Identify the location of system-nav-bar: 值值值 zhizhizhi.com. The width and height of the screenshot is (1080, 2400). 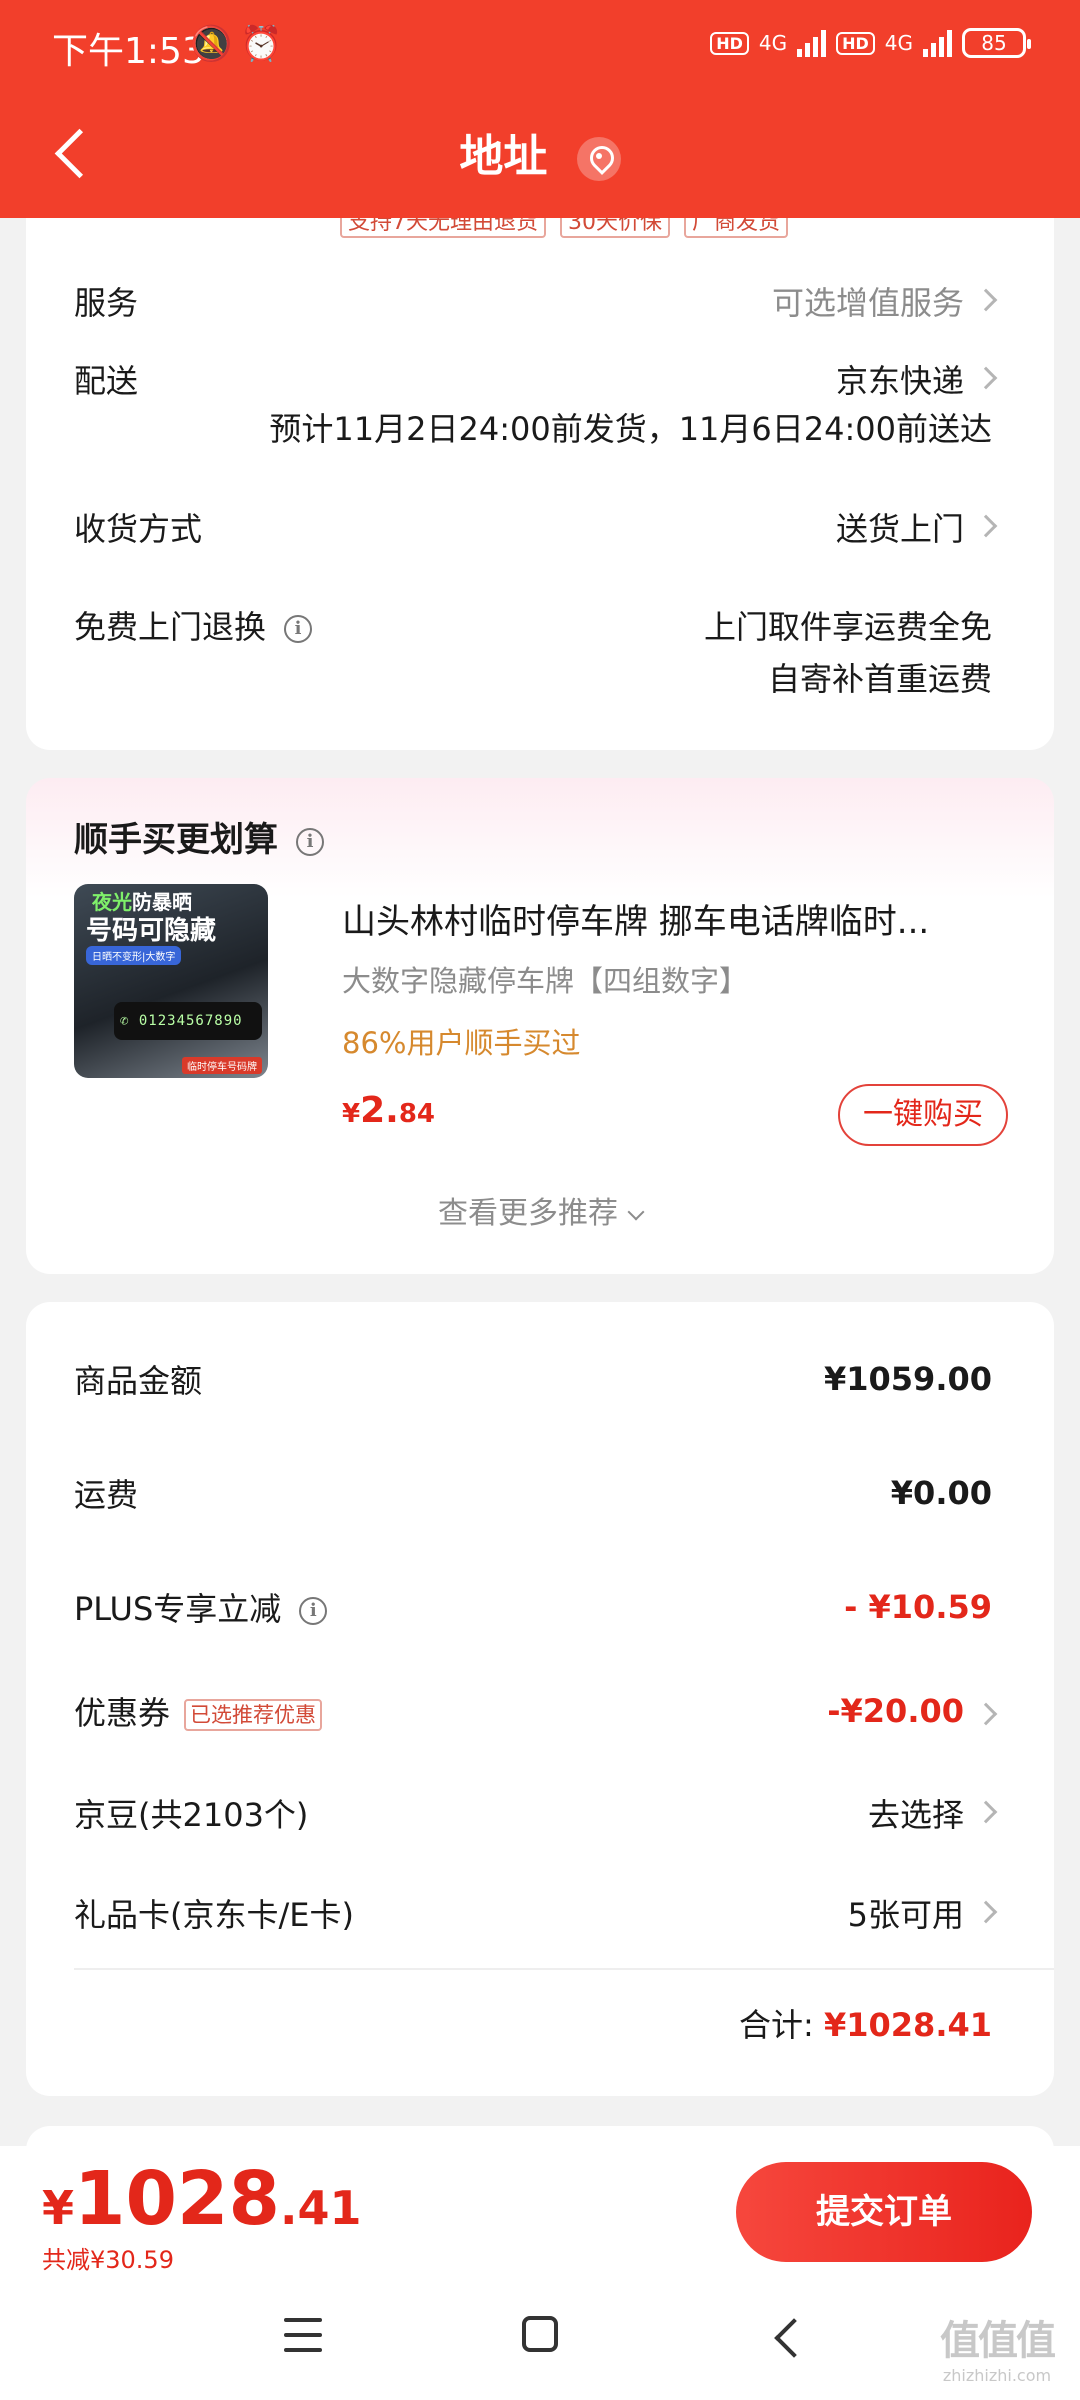
(540, 2343).